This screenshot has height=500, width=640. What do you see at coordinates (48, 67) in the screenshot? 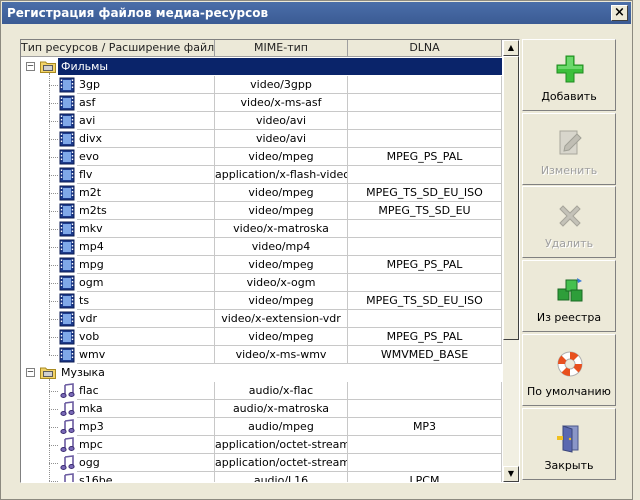
I see `film-folder-icon` at bounding box center [48, 67].